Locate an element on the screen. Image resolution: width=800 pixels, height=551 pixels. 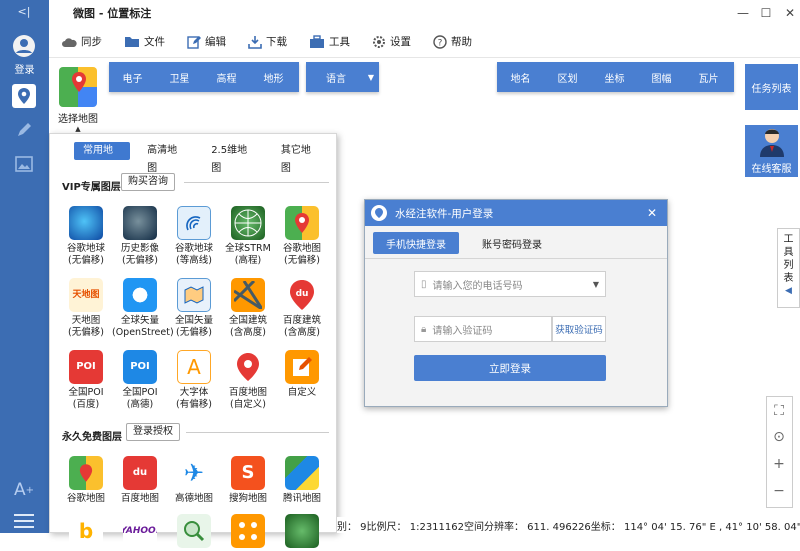
chevron-left-icon: ◀ is located at coordinates (788, 291).